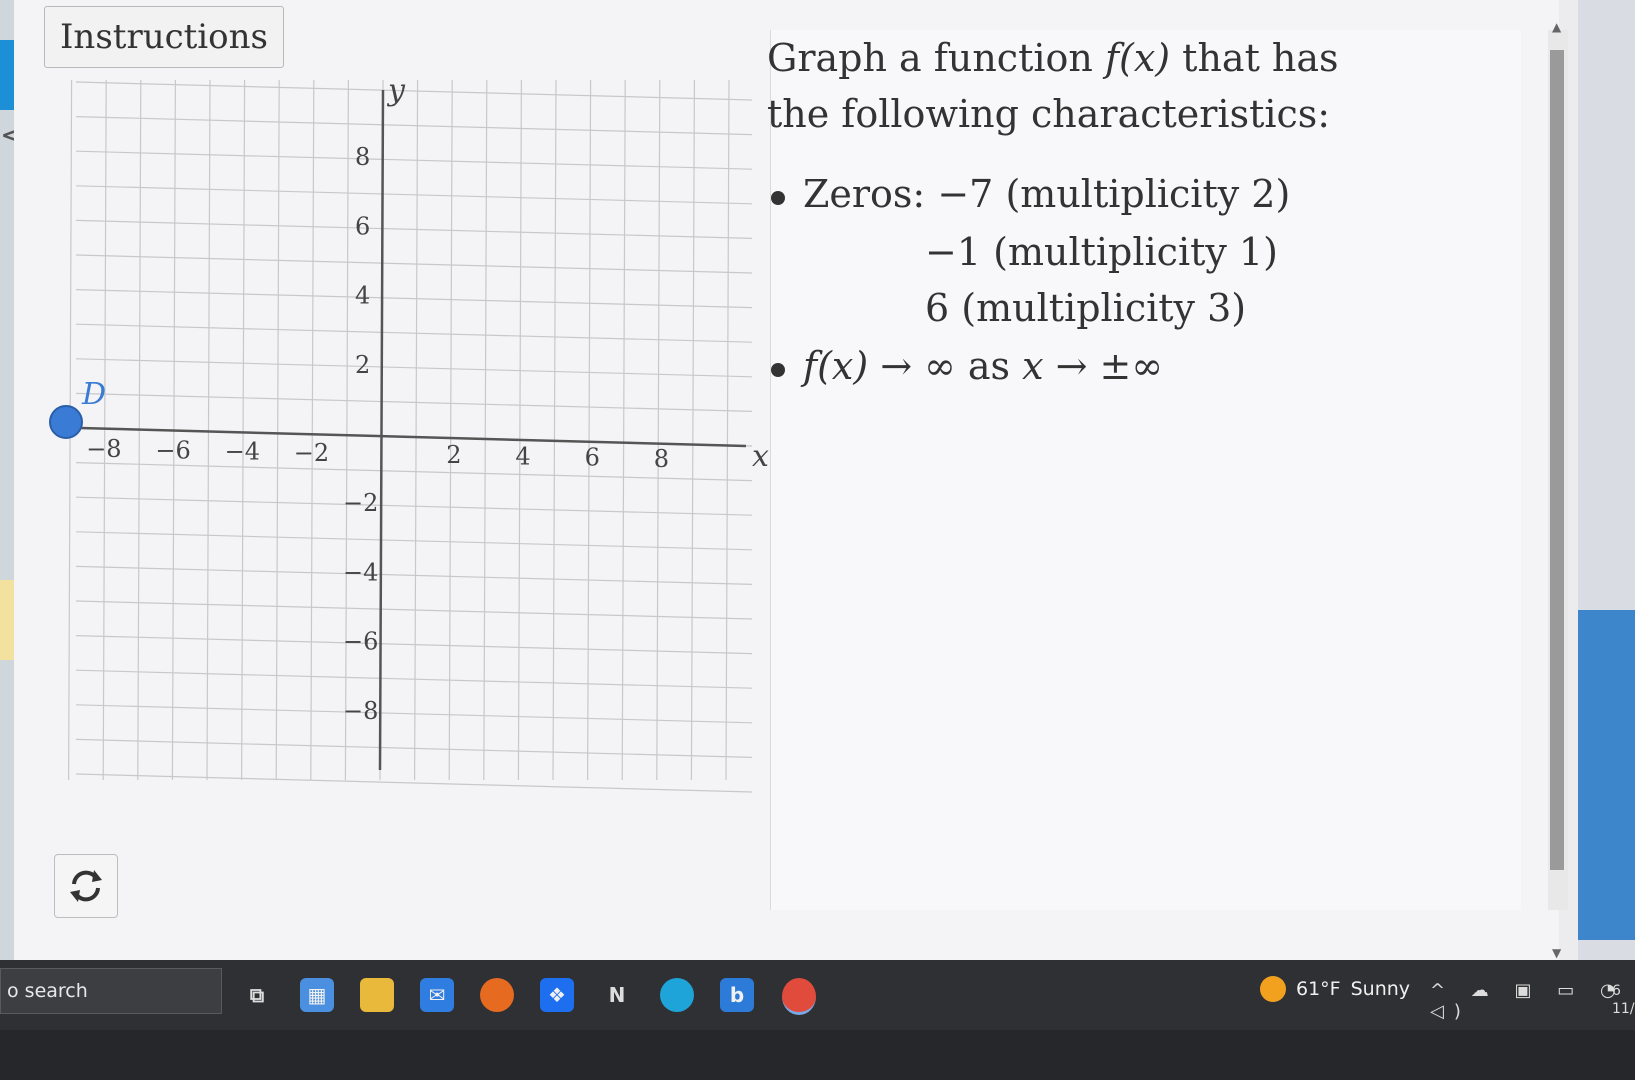 This screenshot has width=1635, height=1080. I want to click on mail-icon: ✉, so click(437, 995).